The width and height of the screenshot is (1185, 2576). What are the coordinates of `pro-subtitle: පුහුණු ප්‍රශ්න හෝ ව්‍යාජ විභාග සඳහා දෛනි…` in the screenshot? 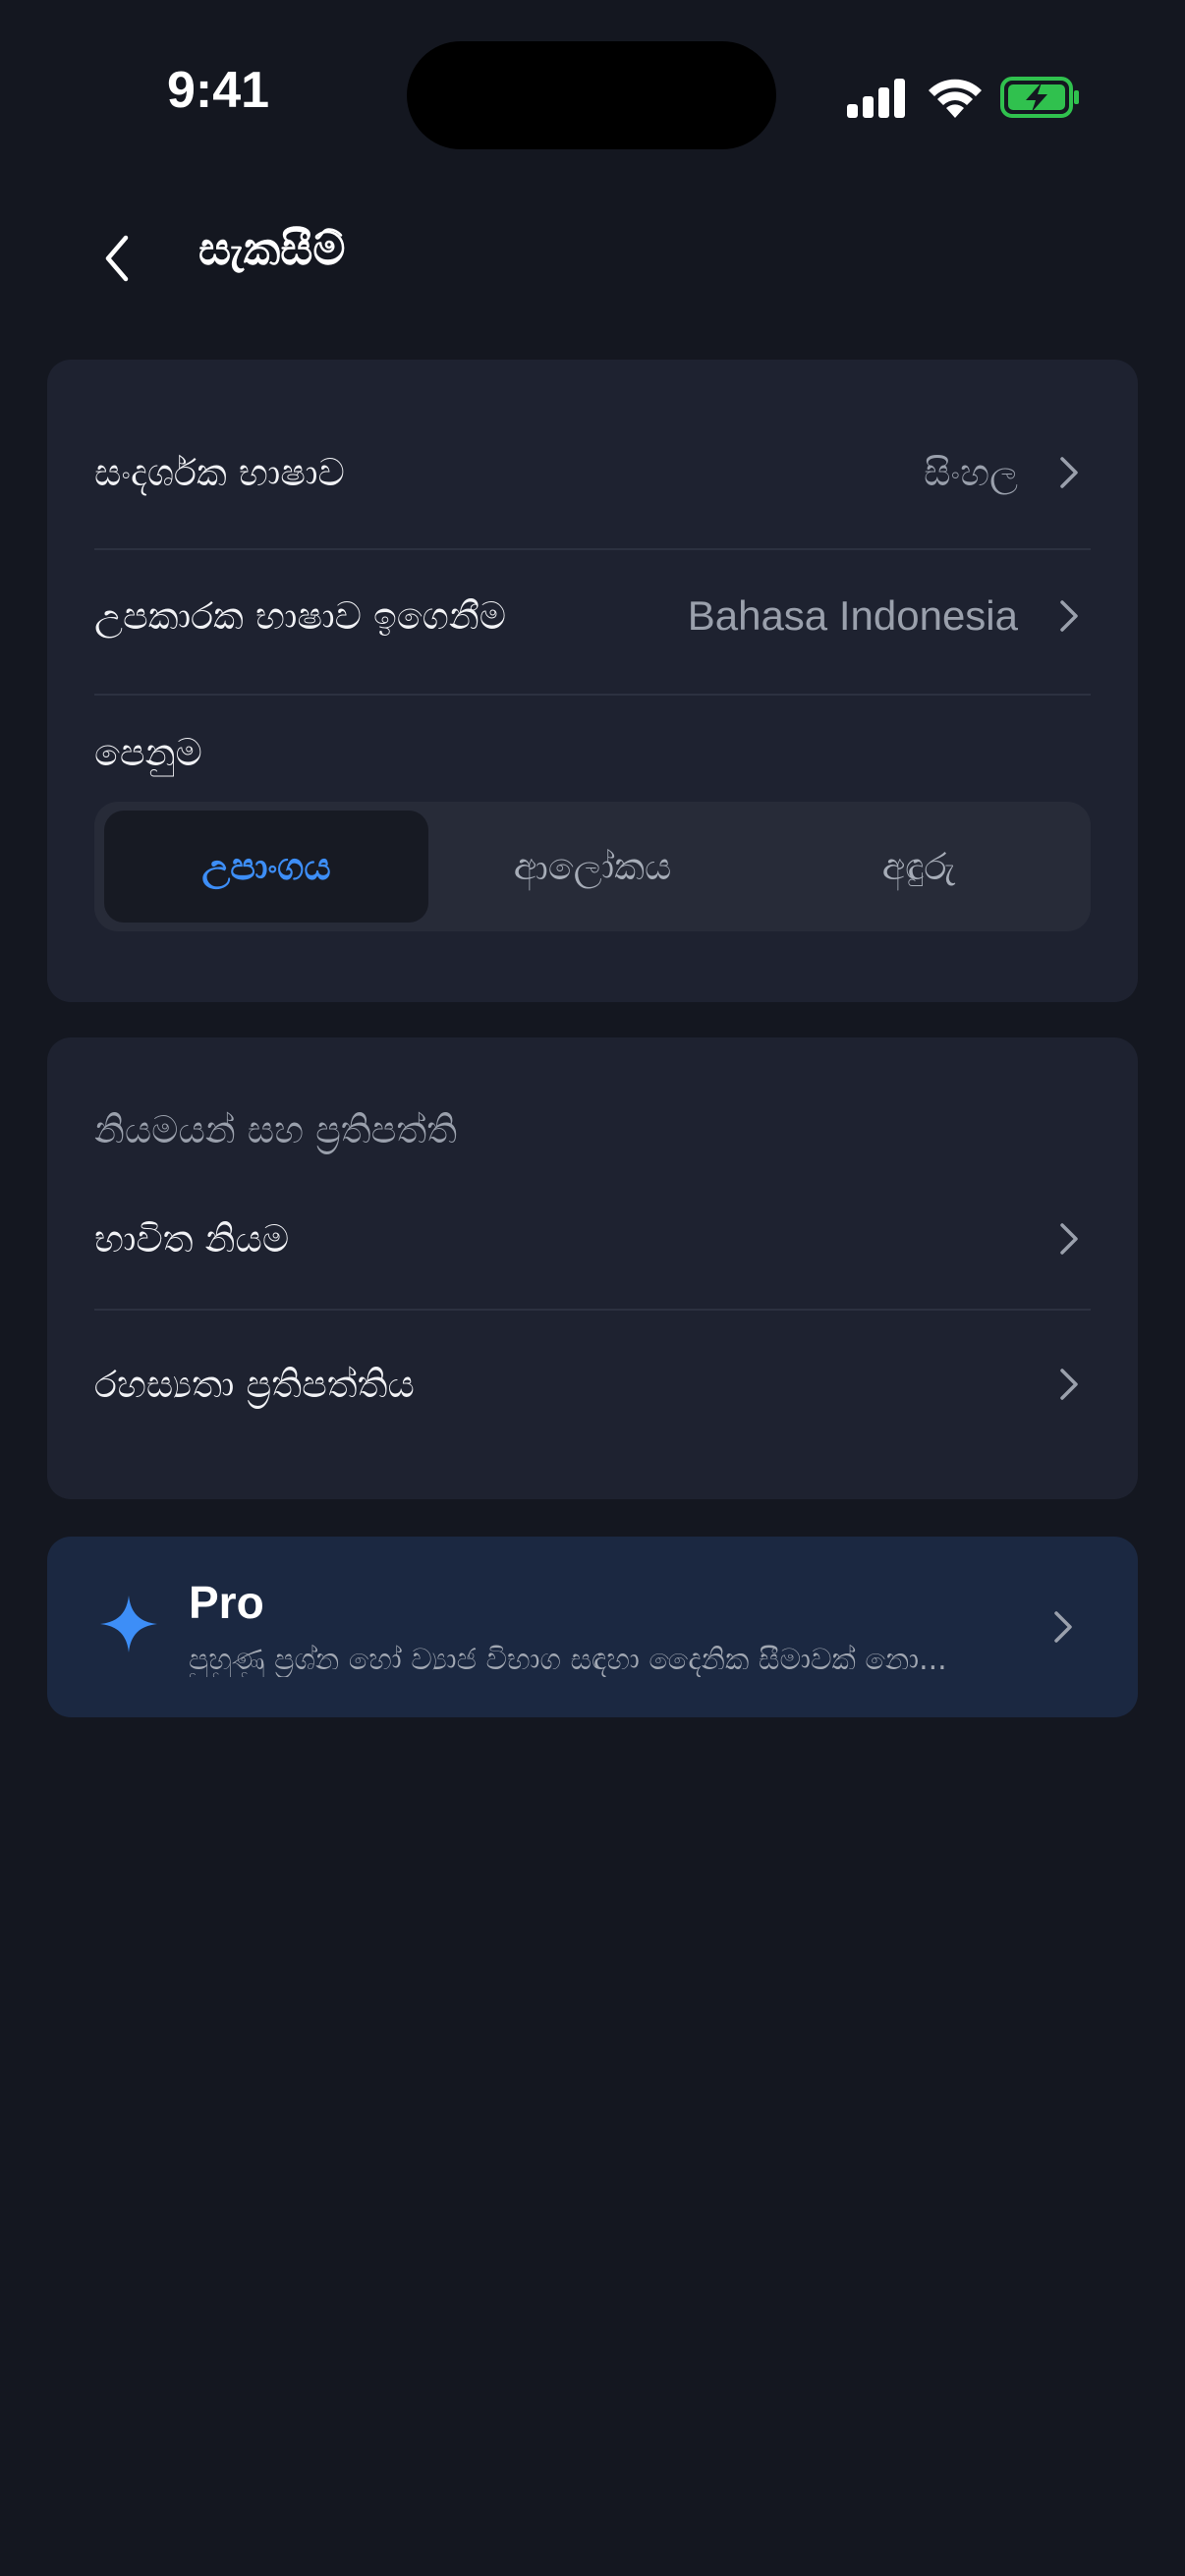 It's located at (568, 1660).